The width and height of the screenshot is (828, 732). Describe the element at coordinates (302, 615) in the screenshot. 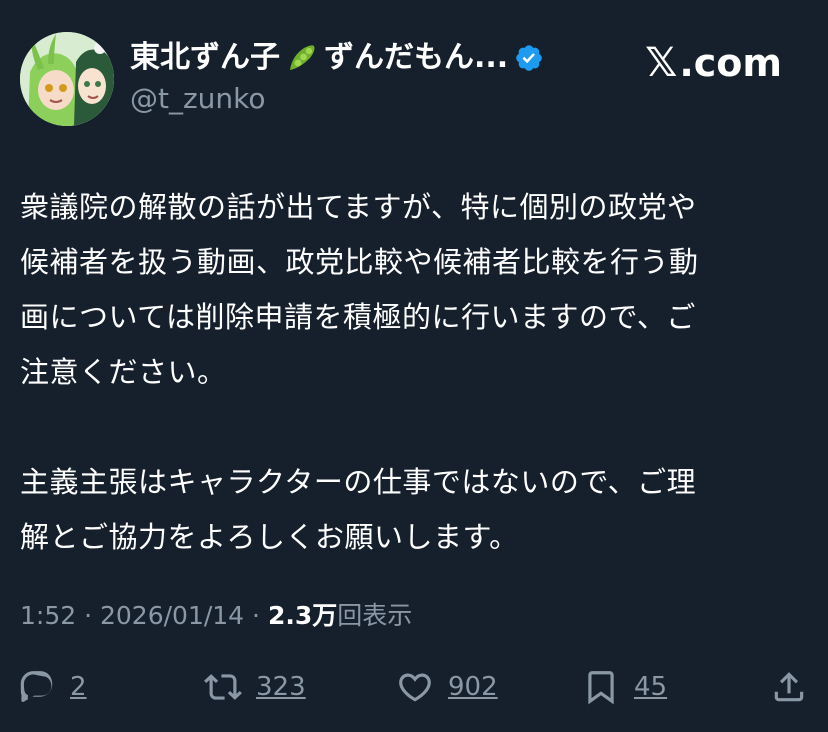

I see `views-count: 2.3万` at that location.